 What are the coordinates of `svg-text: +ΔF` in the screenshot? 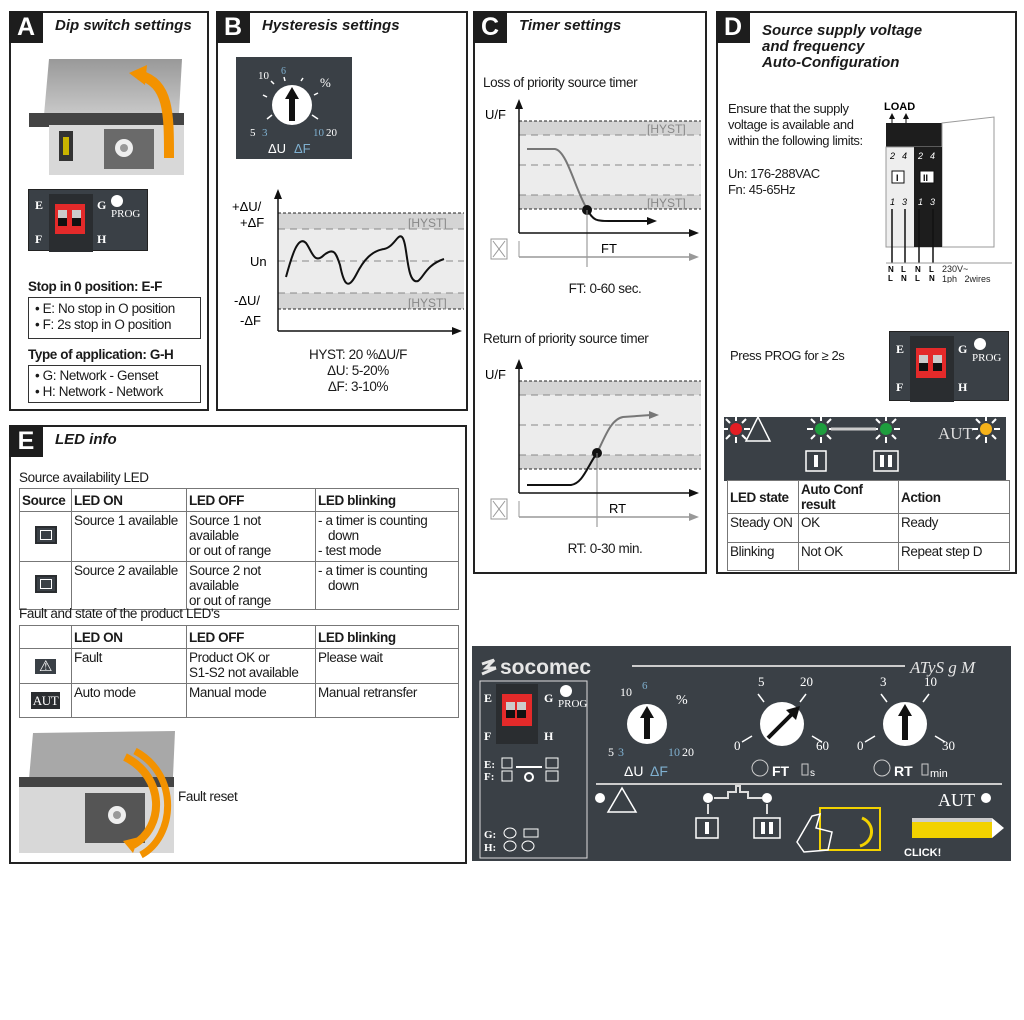 It's located at (252, 222).